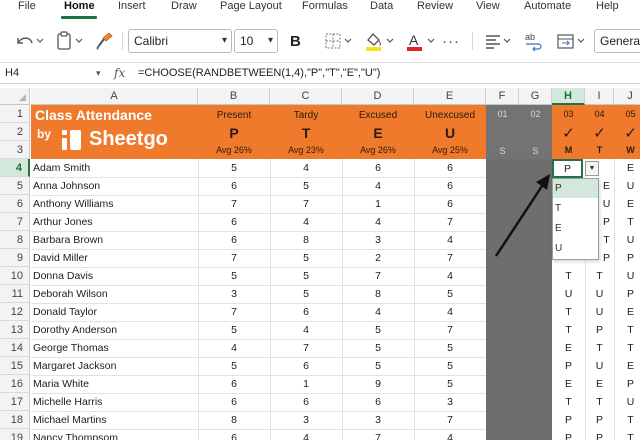 The image size is (640, 440). I want to click on column-header-h: H, so click(568, 96).